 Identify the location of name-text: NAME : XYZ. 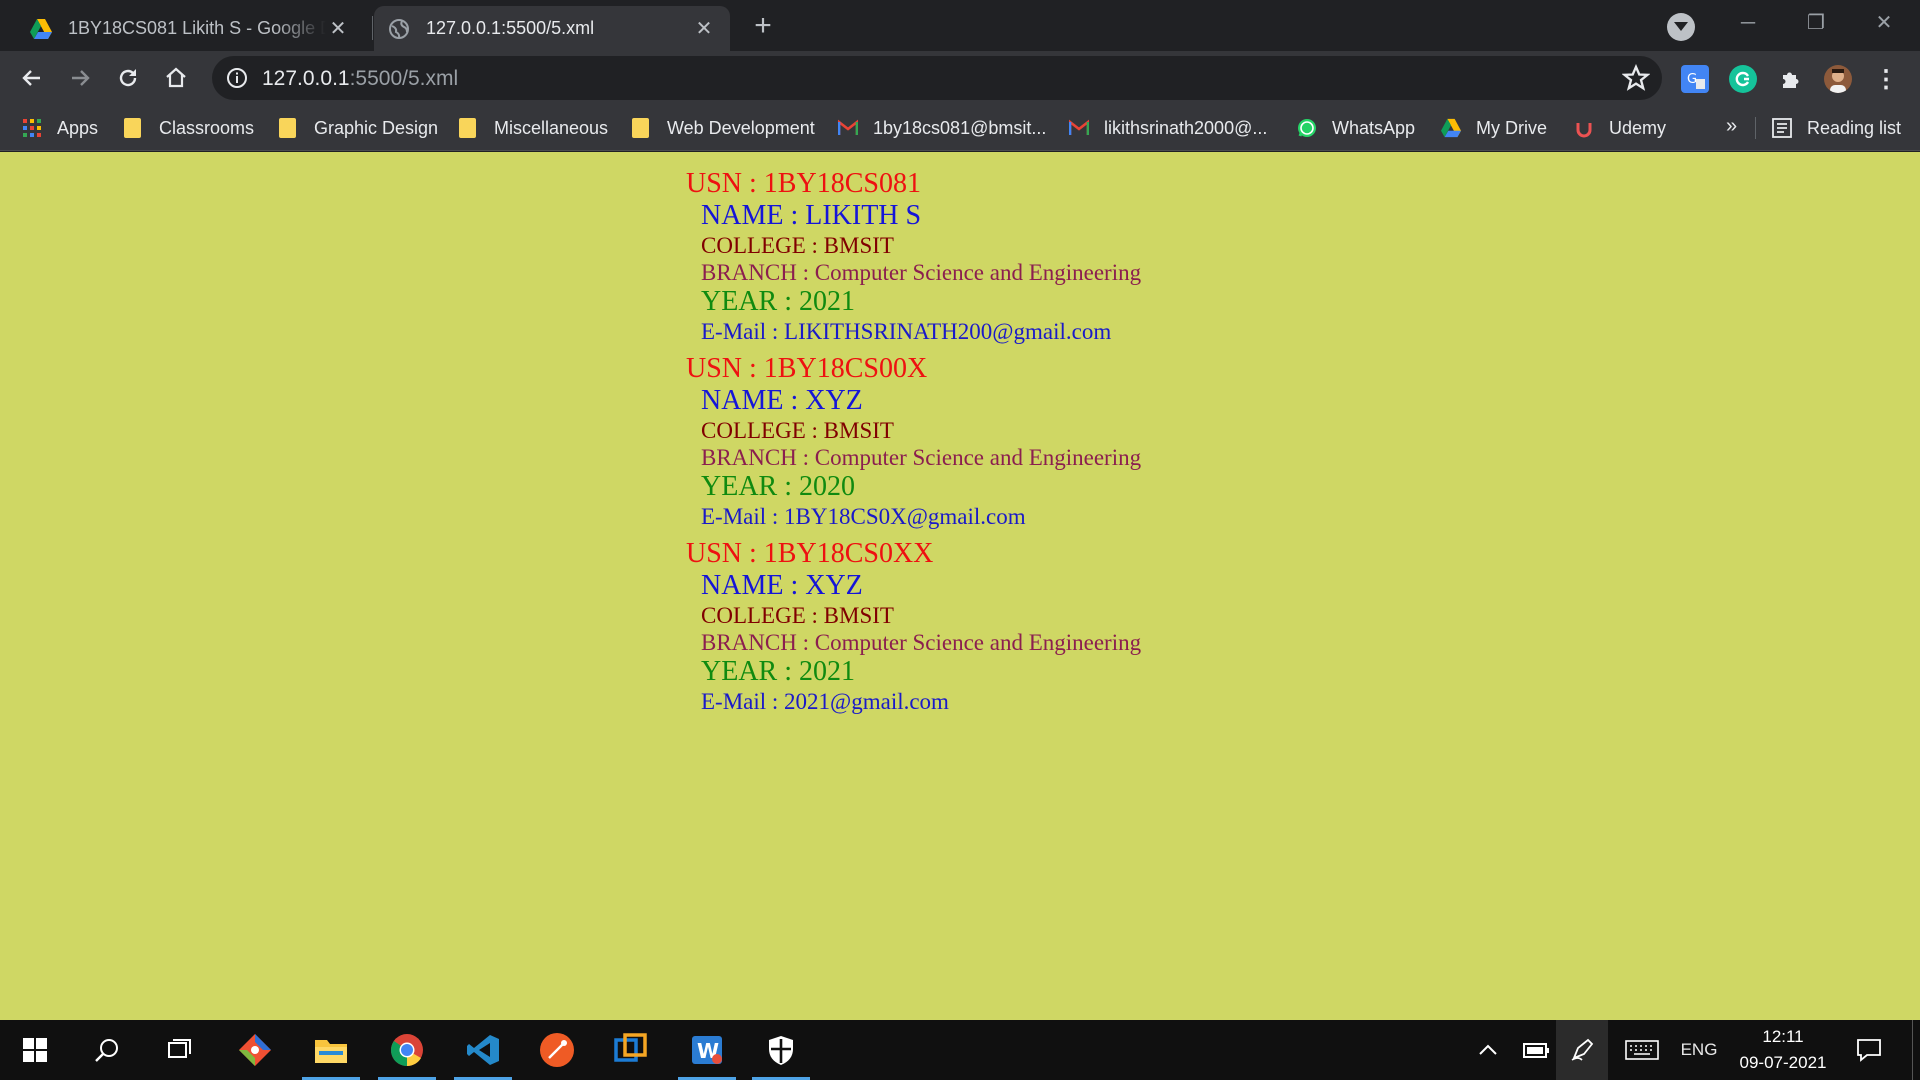
(782, 585).